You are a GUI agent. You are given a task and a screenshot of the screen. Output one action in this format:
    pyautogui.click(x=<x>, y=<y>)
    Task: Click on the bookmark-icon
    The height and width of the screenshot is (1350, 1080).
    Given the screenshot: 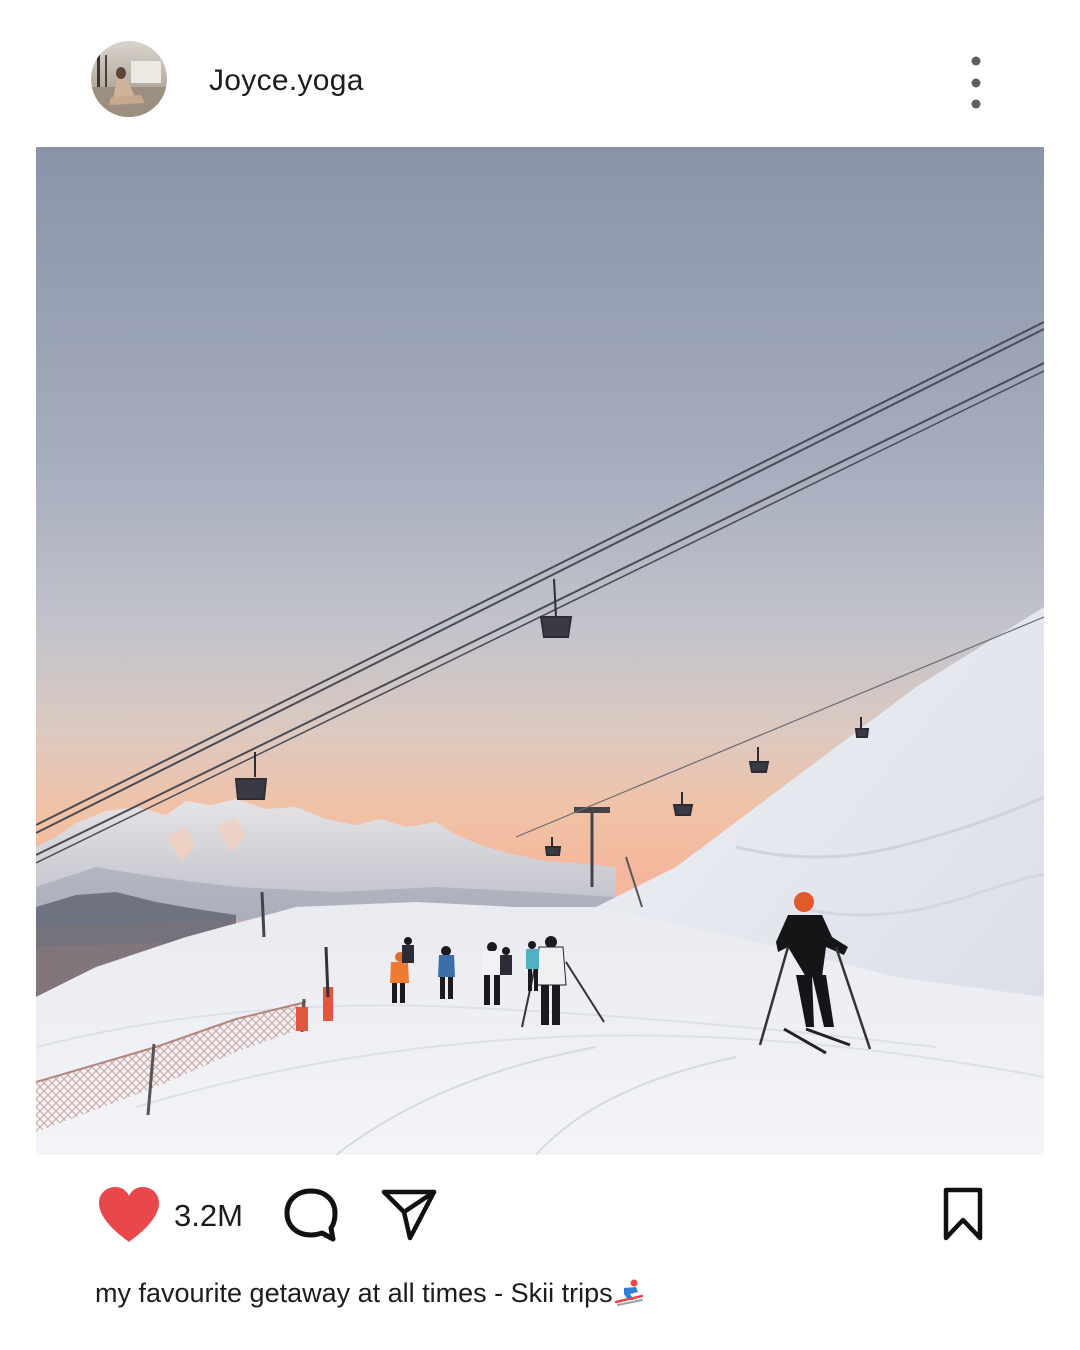 What is the action you would take?
    pyautogui.click(x=963, y=1214)
    